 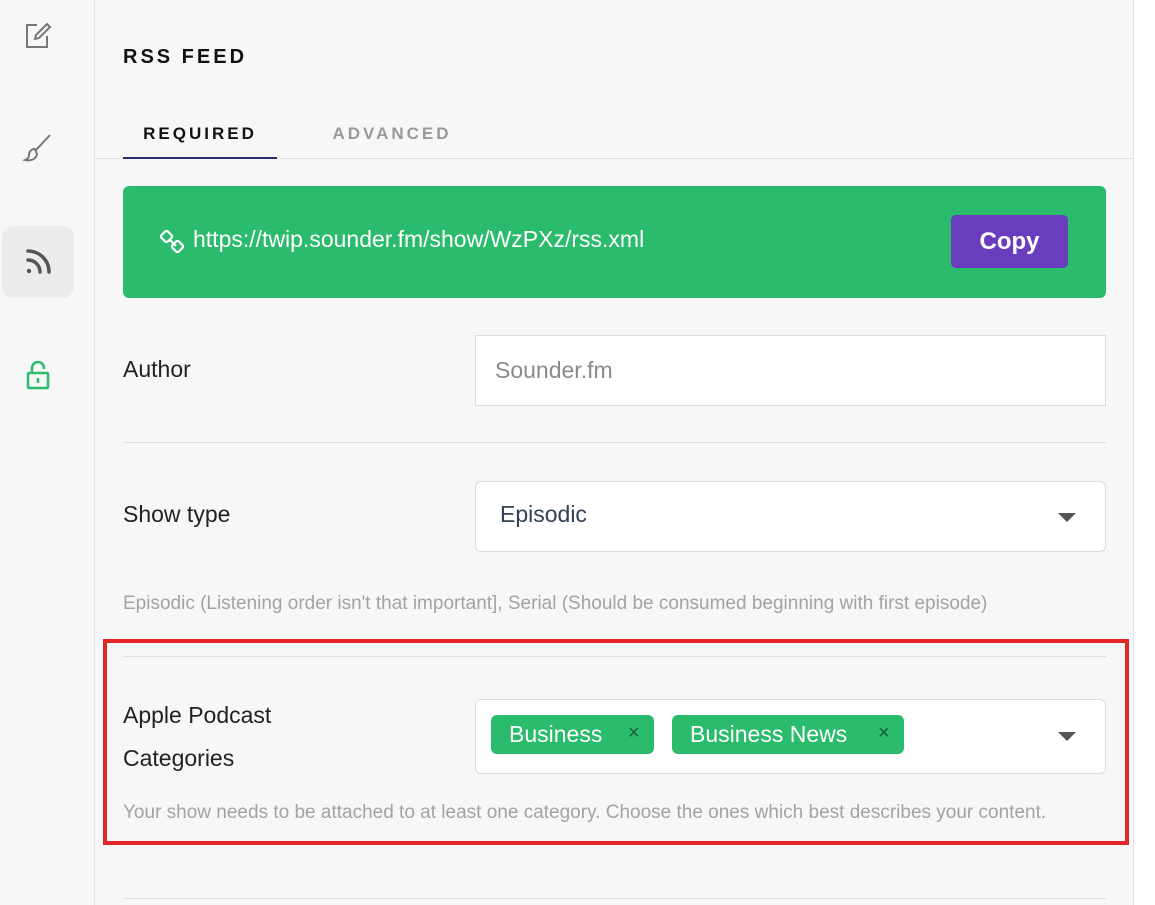 I want to click on copy-button: Copy, so click(x=1009, y=241).